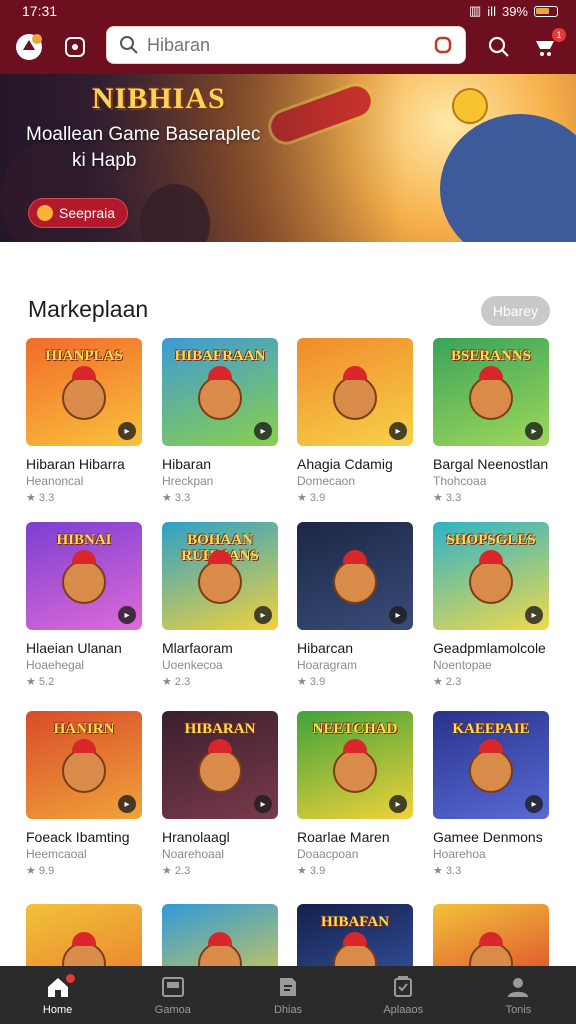 Image resolution: width=576 pixels, height=1024 pixels. I want to click on app-logo-button, so click(29, 47).